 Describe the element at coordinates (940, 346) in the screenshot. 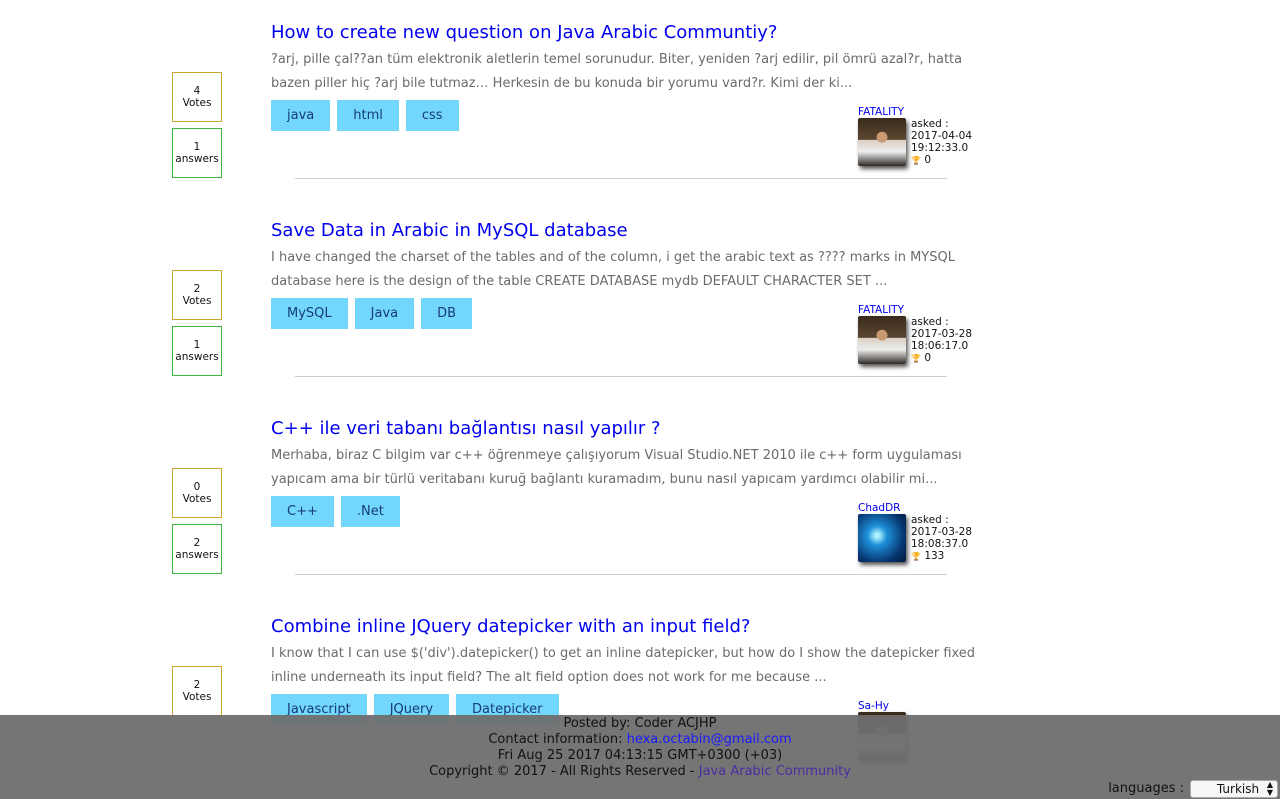

I see `asked-time: 18:06:17.0` at that location.